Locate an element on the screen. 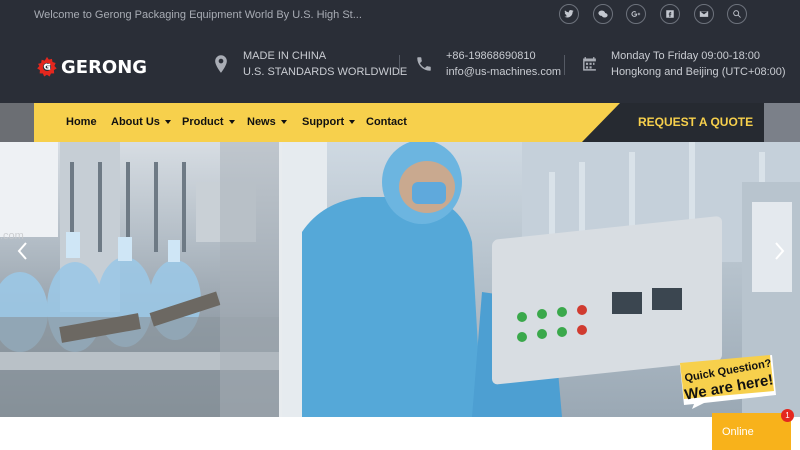 Image resolution: width=800 pixels, height=450 pixels. slider-next-arrow is located at coordinates (779, 251).